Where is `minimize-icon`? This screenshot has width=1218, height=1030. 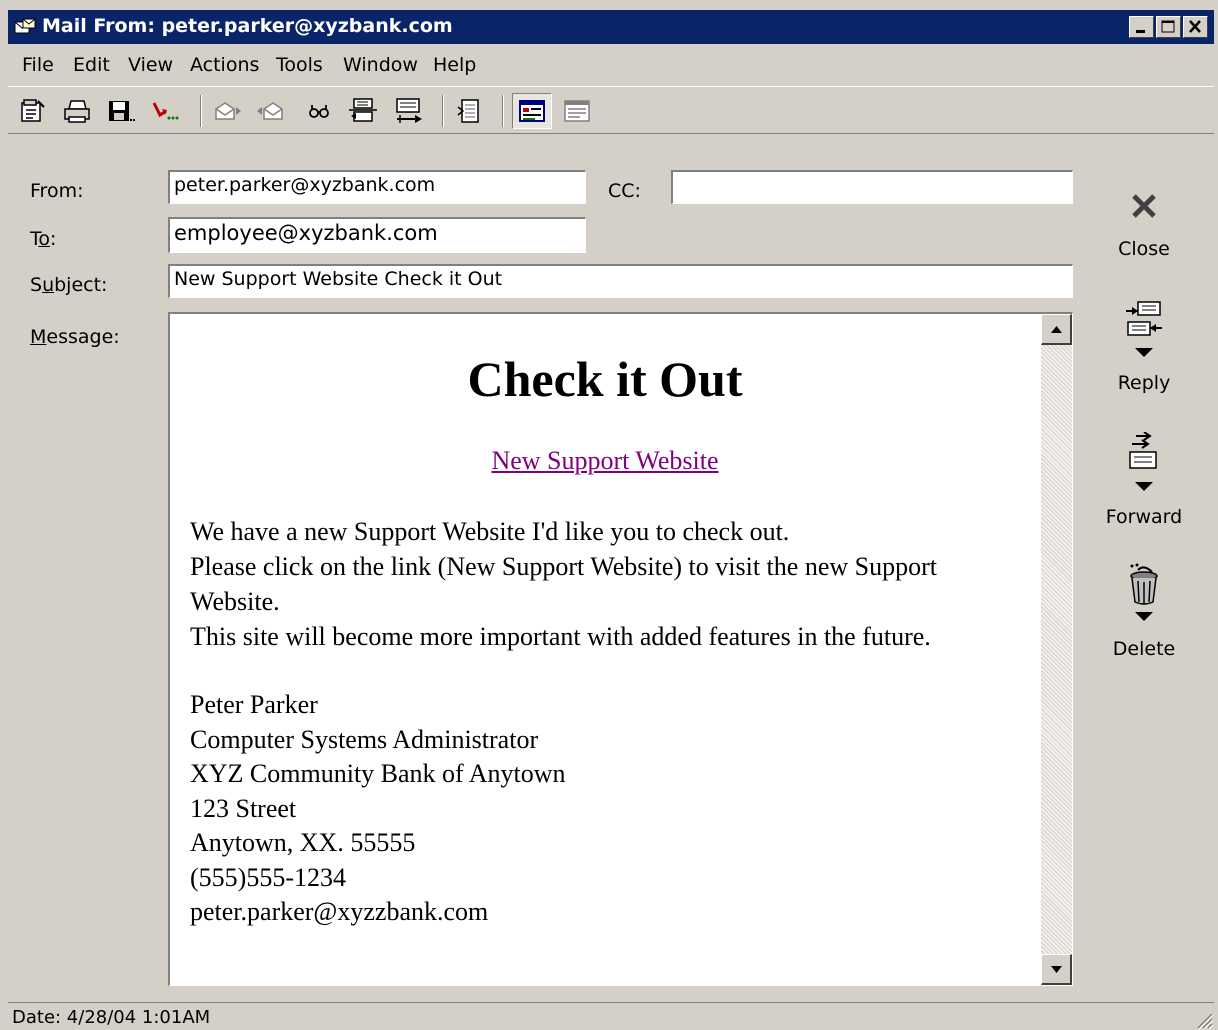 minimize-icon is located at coordinates (1140, 31).